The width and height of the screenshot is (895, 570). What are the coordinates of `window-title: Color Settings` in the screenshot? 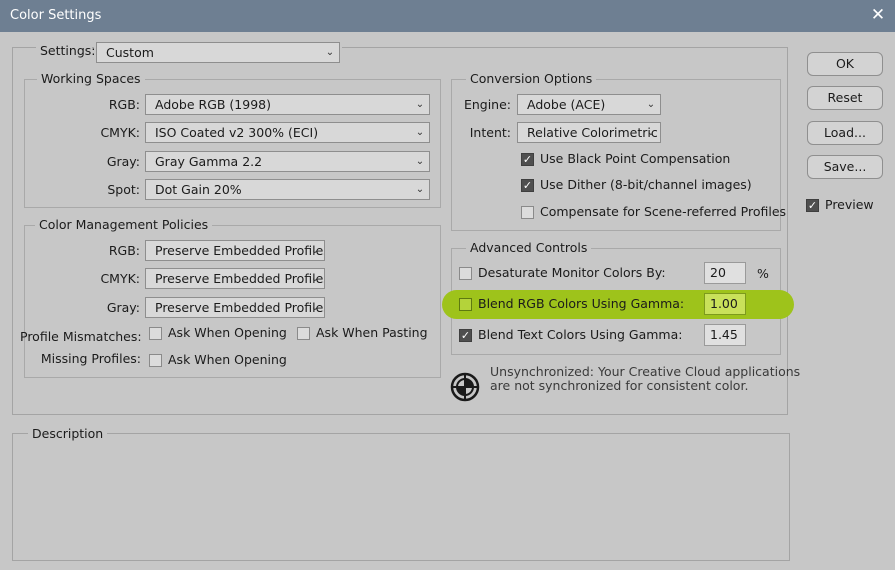 It's located at (56, 15).